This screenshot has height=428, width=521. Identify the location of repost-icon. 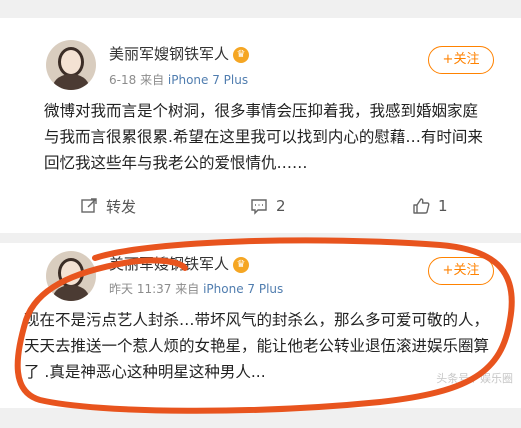
(89, 205).